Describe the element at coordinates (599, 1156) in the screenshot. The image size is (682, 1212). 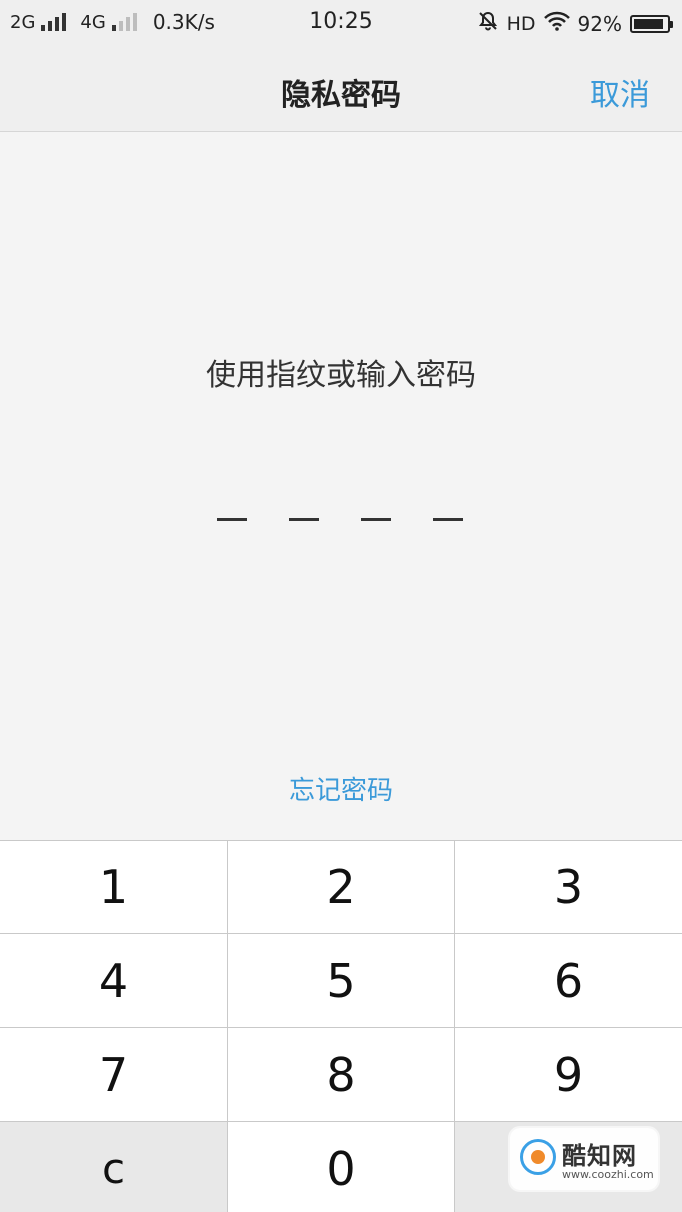
I see `watermark-name: 酷知网` at that location.